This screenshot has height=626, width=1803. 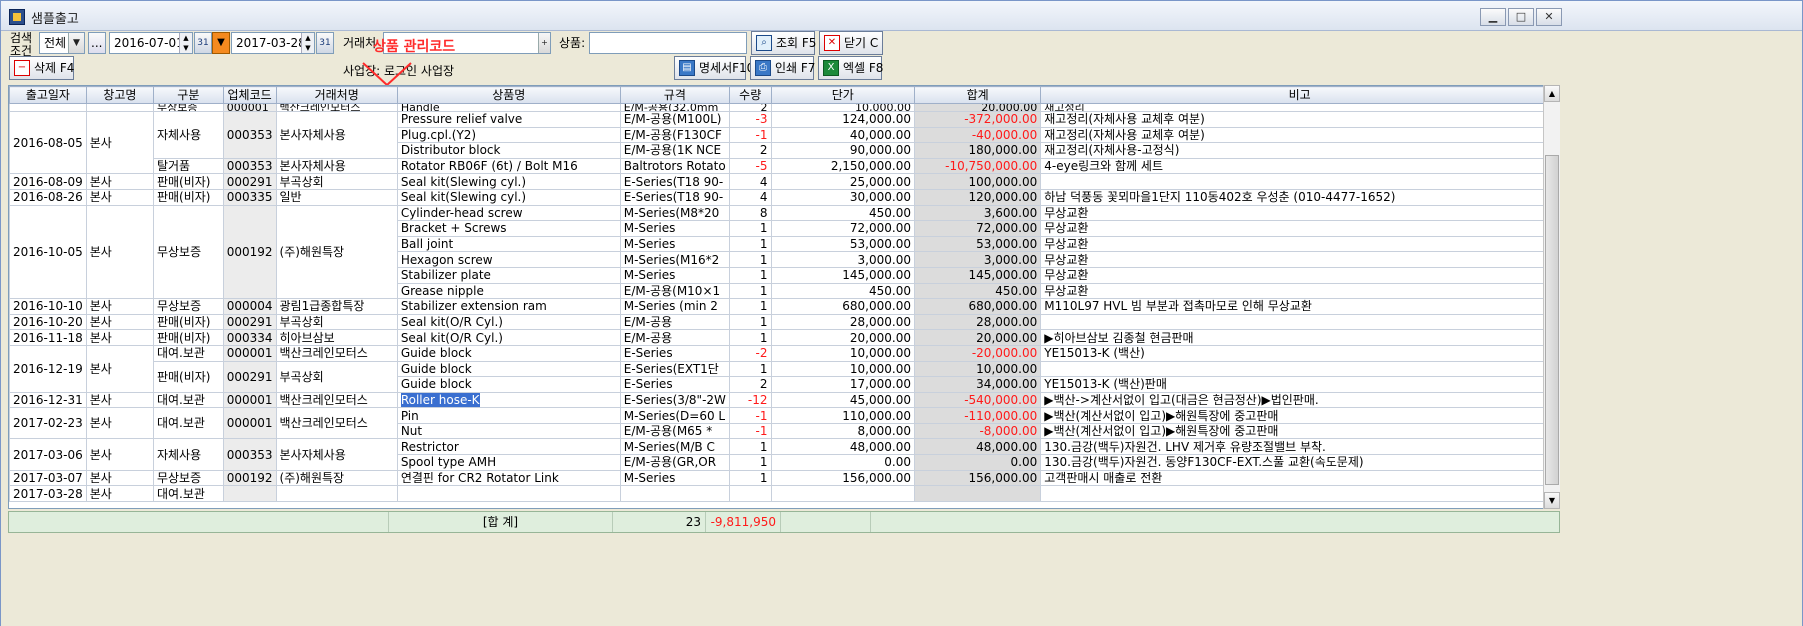 What do you see at coordinates (674, 384) in the screenshot?
I see `cell-spec: E-Series` at bounding box center [674, 384].